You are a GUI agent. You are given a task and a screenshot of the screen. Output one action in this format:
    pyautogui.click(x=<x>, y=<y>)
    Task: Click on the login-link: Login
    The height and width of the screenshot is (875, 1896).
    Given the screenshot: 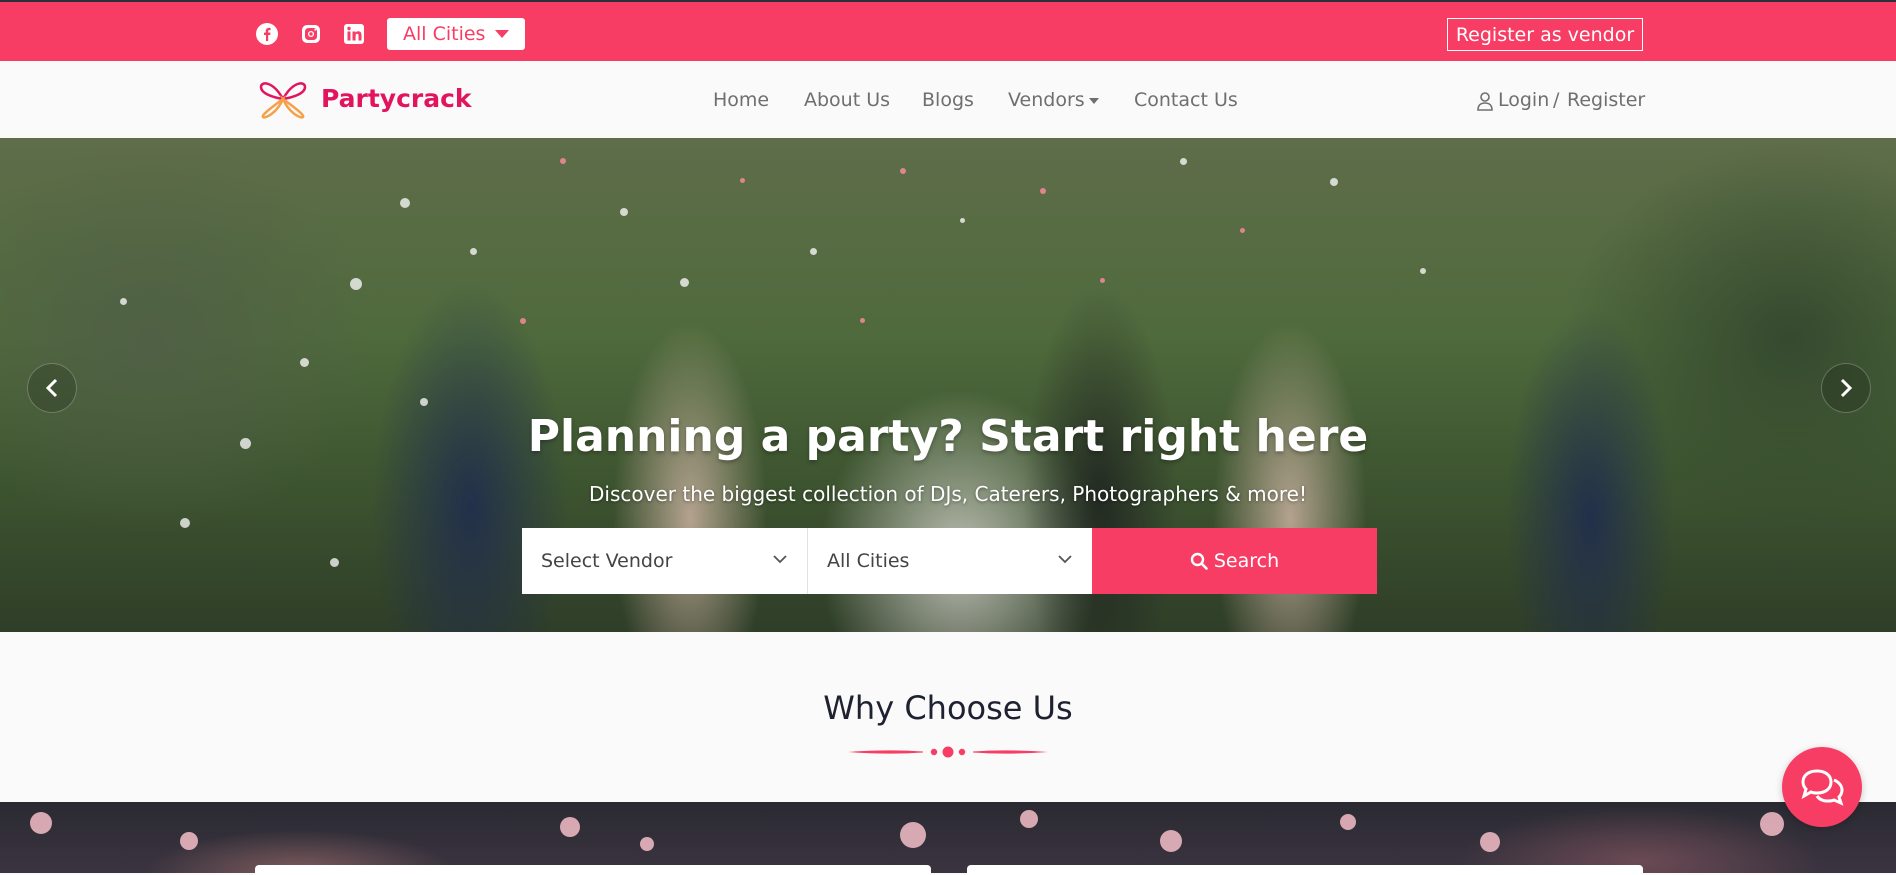 What is the action you would take?
    pyautogui.click(x=1523, y=100)
    